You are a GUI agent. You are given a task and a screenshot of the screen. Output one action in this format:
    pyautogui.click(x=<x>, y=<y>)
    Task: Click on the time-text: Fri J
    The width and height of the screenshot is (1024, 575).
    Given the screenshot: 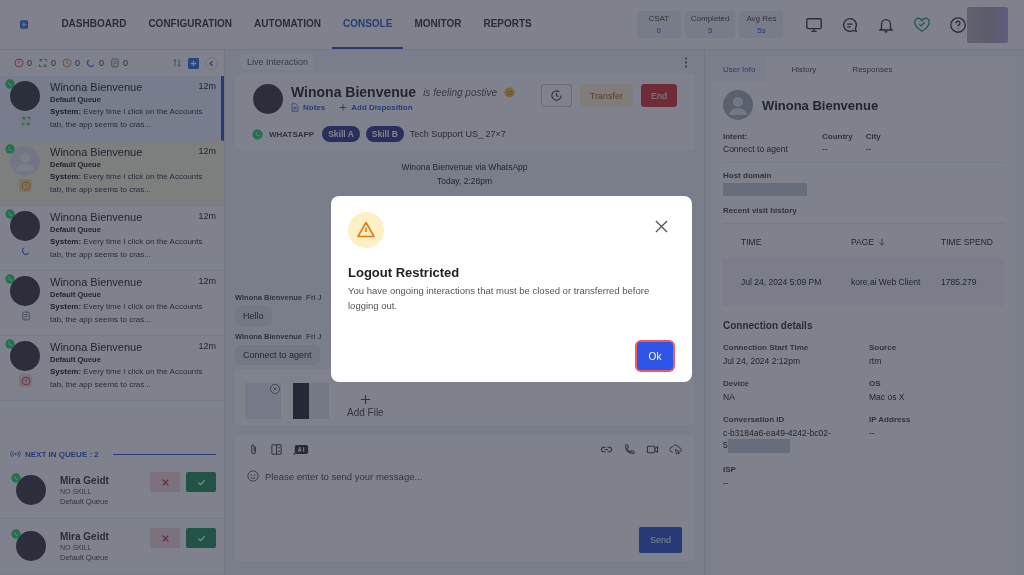 What is the action you would take?
    pyautogui.click(x=314, y=336)
    